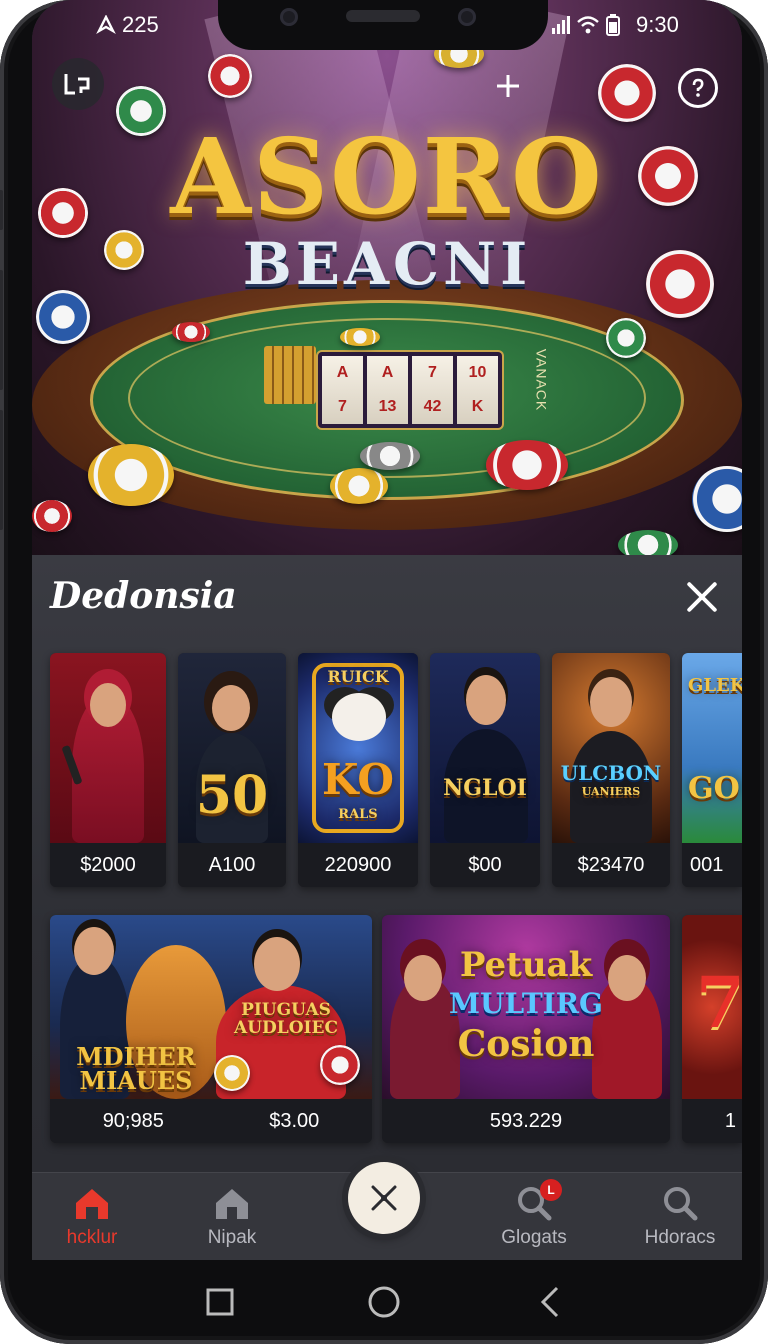 This screenshot has width=768, height=1344. Describe the element at coordinates (613, 25) in the screenshot. I see `battery-icon` at that location.